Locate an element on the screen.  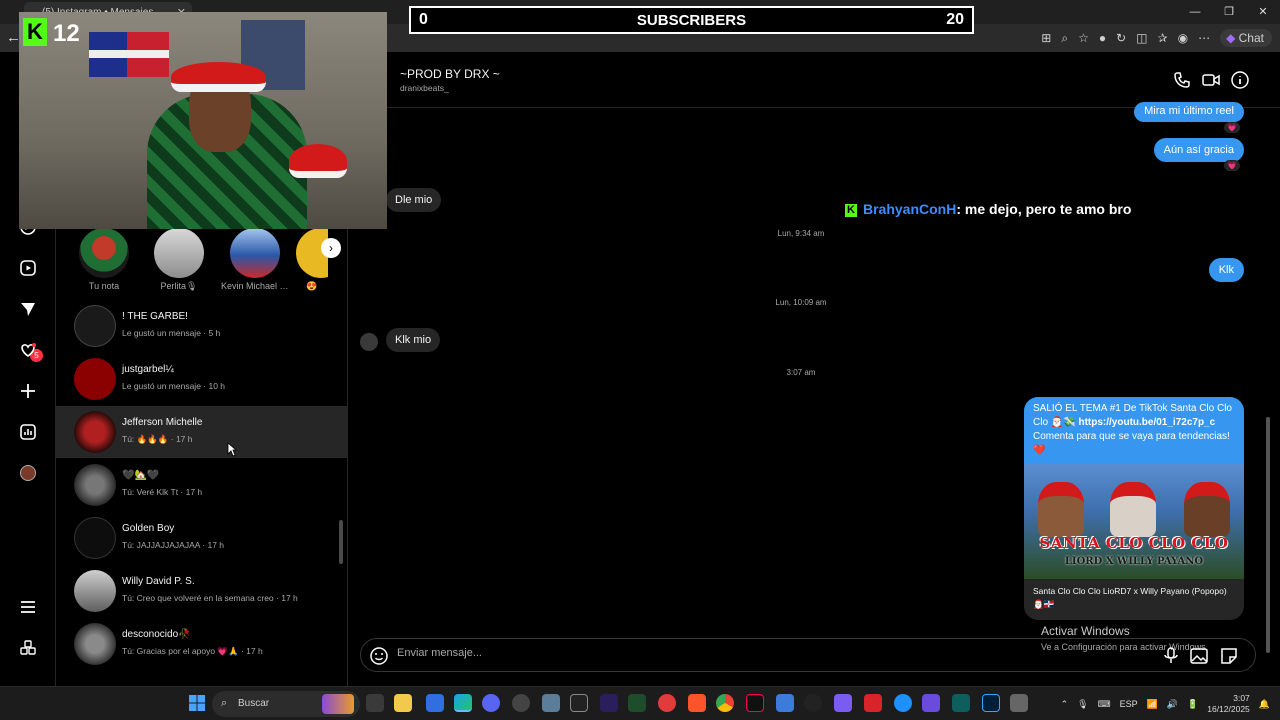
profile-avatar is located at coordinates (28, 473).